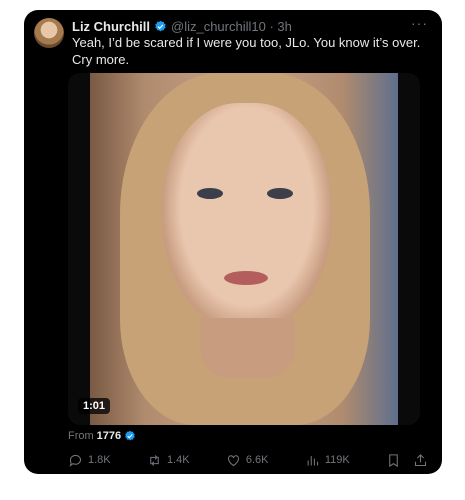 This screenshot has width=465, height=500. What do you see at coordinates (109, 436) in the screenshot?
I see `attribution-source: 1776` at bounding box center [109, 436].